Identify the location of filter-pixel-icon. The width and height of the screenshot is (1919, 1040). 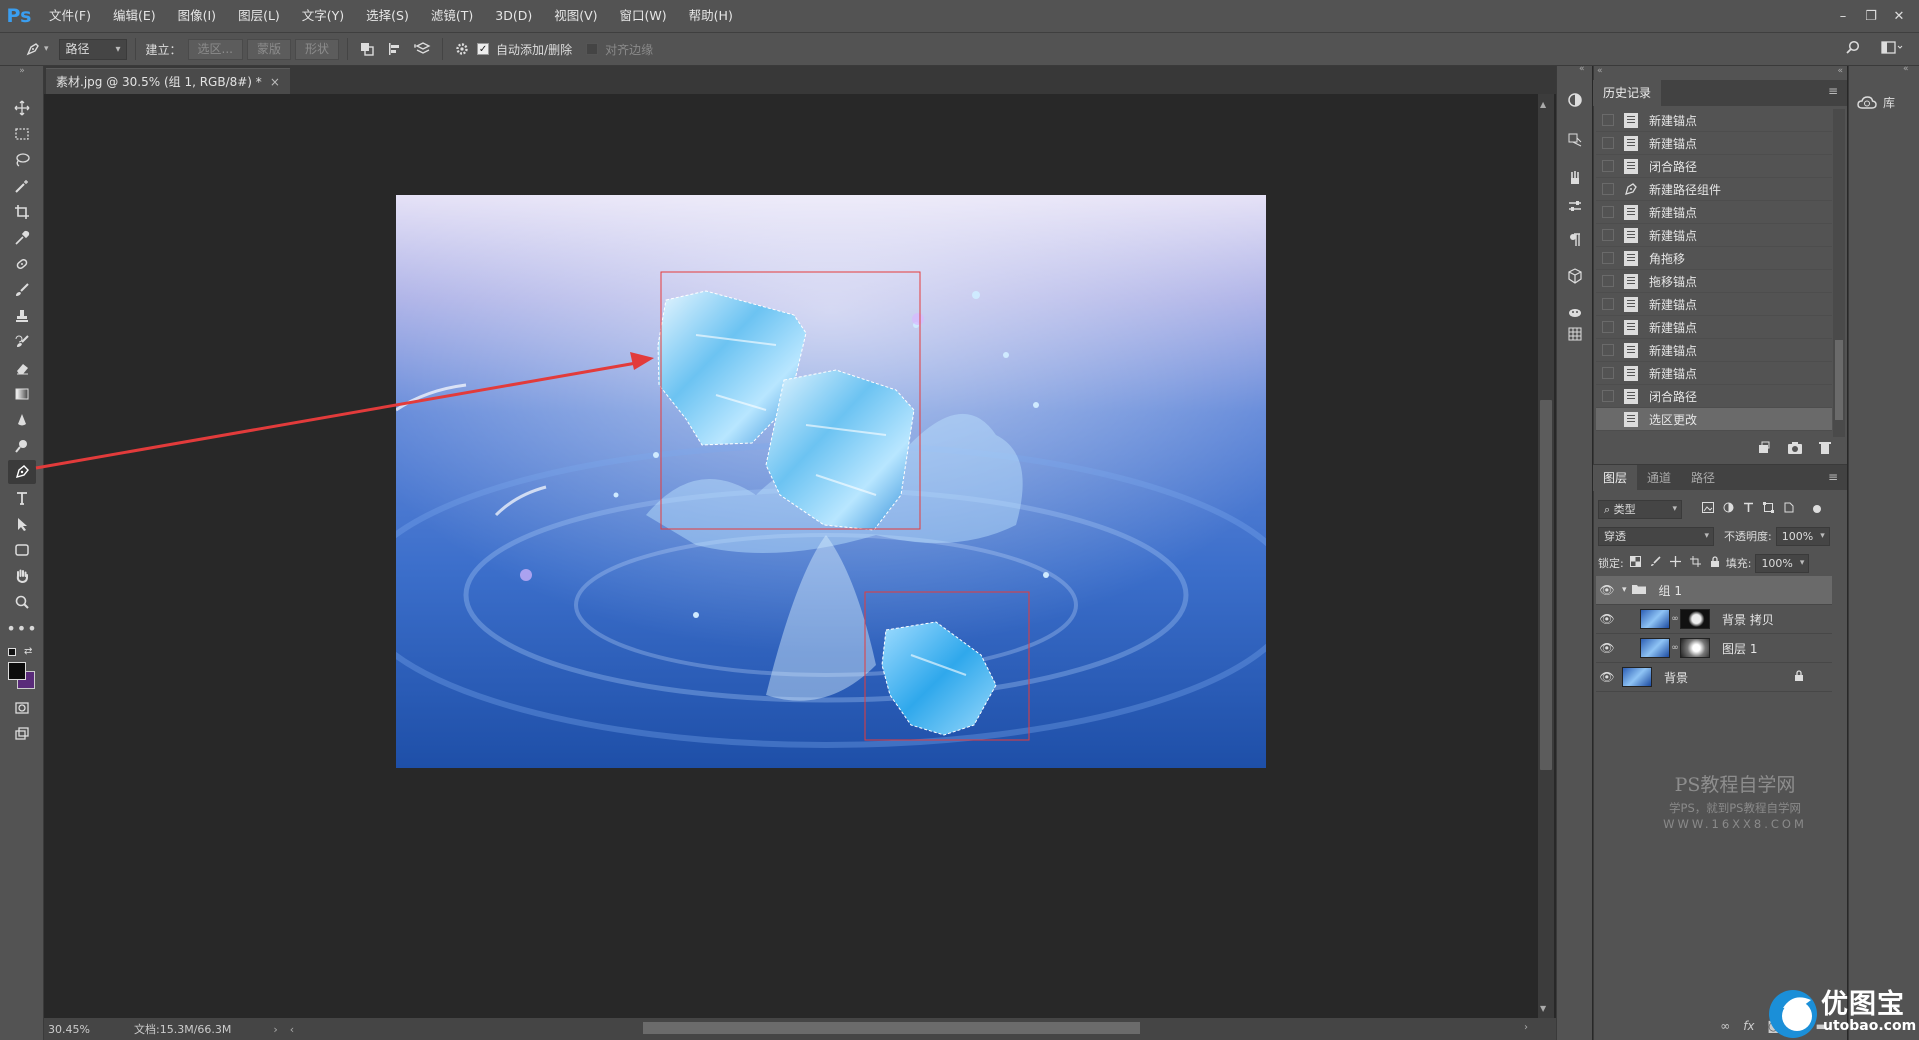
(1708, 509).